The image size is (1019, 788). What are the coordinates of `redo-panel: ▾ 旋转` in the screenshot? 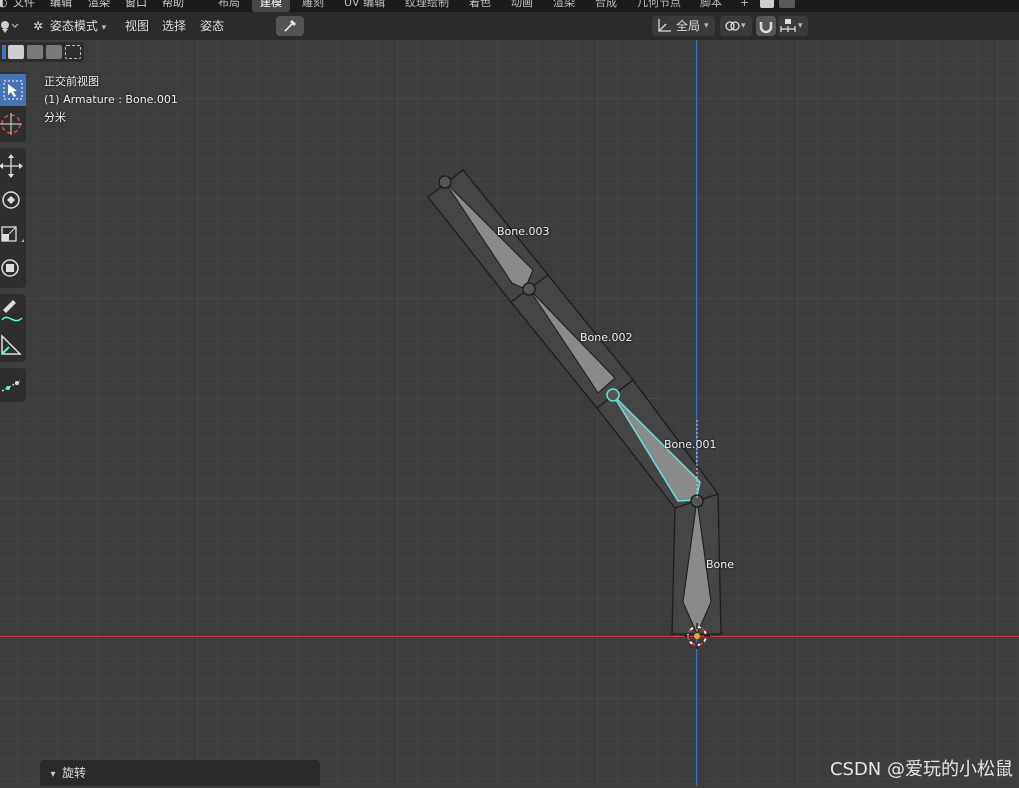 It's located at (180, 773).